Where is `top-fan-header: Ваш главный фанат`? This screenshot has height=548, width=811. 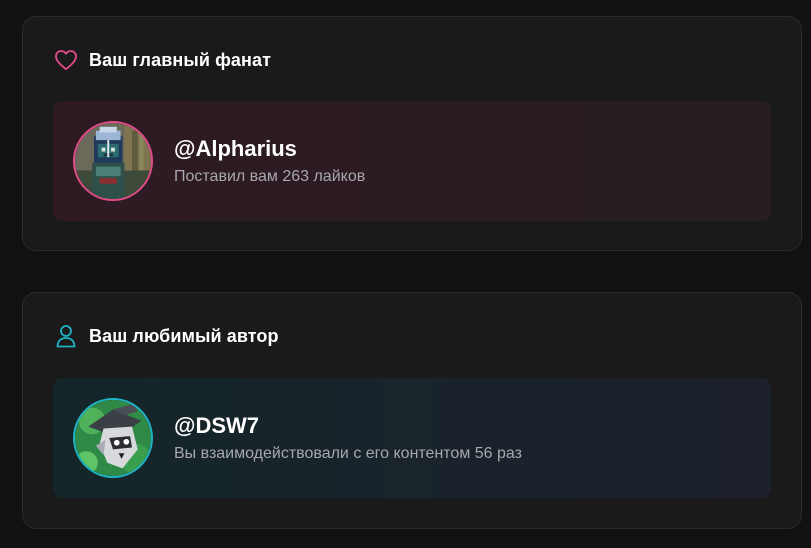
top-fan-header: Ваш главный фанат is located at coordinates (162, 60).